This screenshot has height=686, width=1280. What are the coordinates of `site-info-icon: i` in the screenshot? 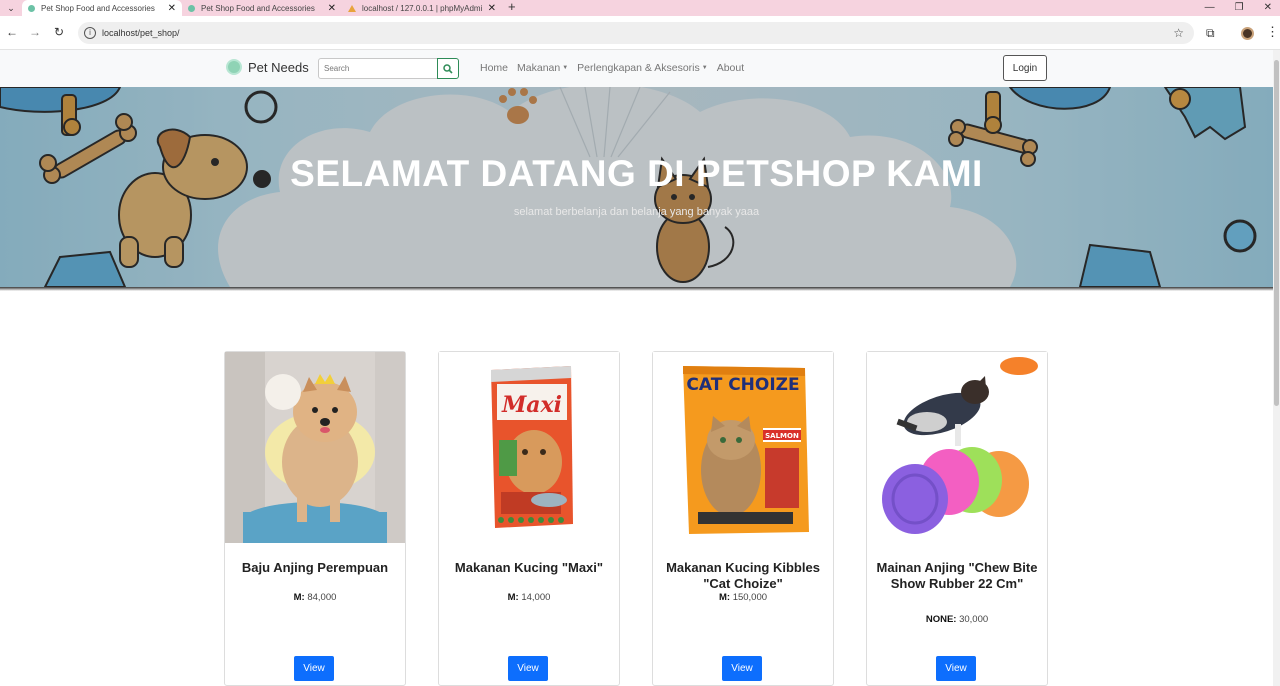 It's located at (90, 33).